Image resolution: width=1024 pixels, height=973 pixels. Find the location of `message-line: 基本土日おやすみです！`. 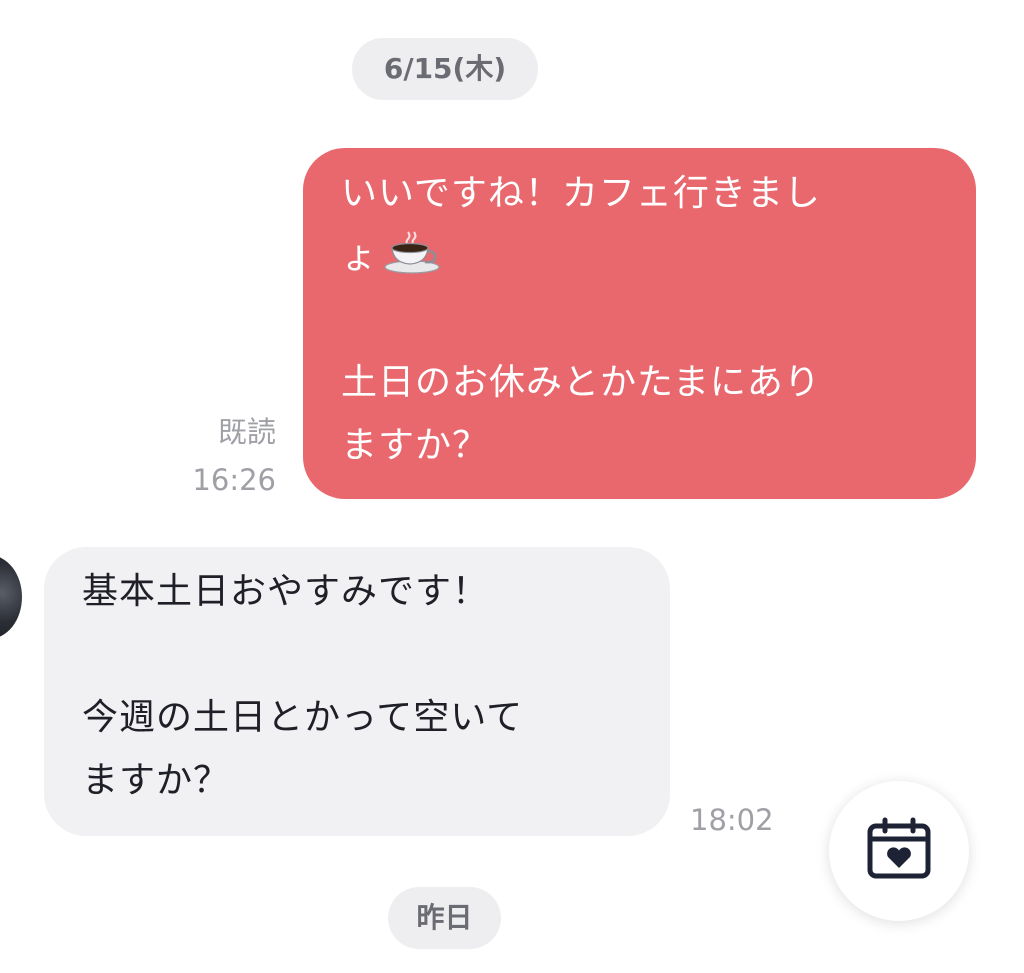

message-line: 基本土日おやすみです！ is located at coordinates (286, 591).